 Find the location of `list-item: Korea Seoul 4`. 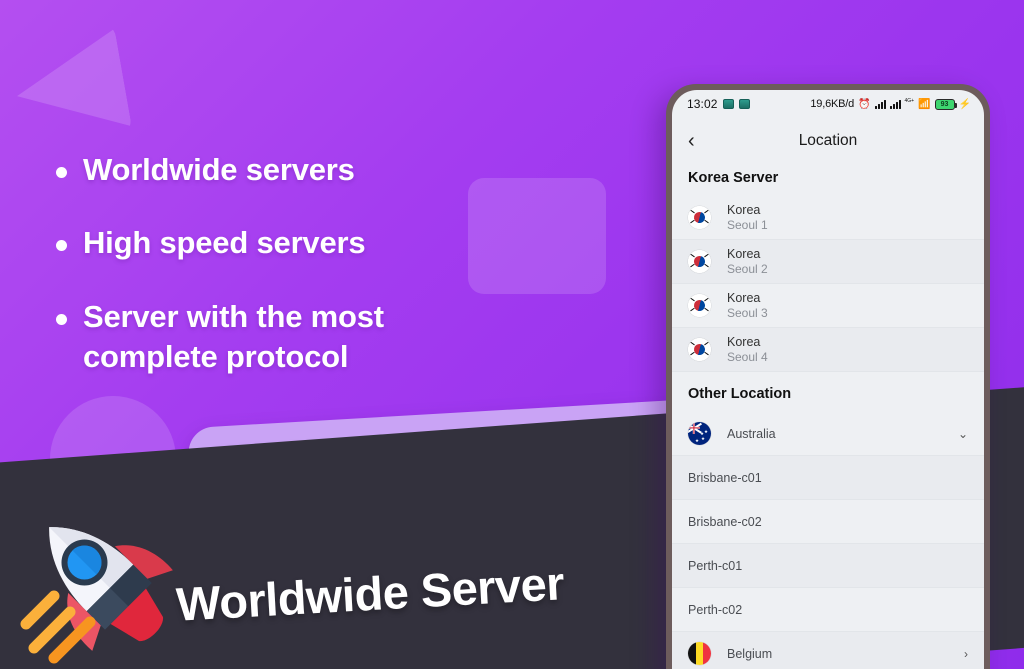

list-item: Korea Seoul 4 is located at coordinates (828, 350).